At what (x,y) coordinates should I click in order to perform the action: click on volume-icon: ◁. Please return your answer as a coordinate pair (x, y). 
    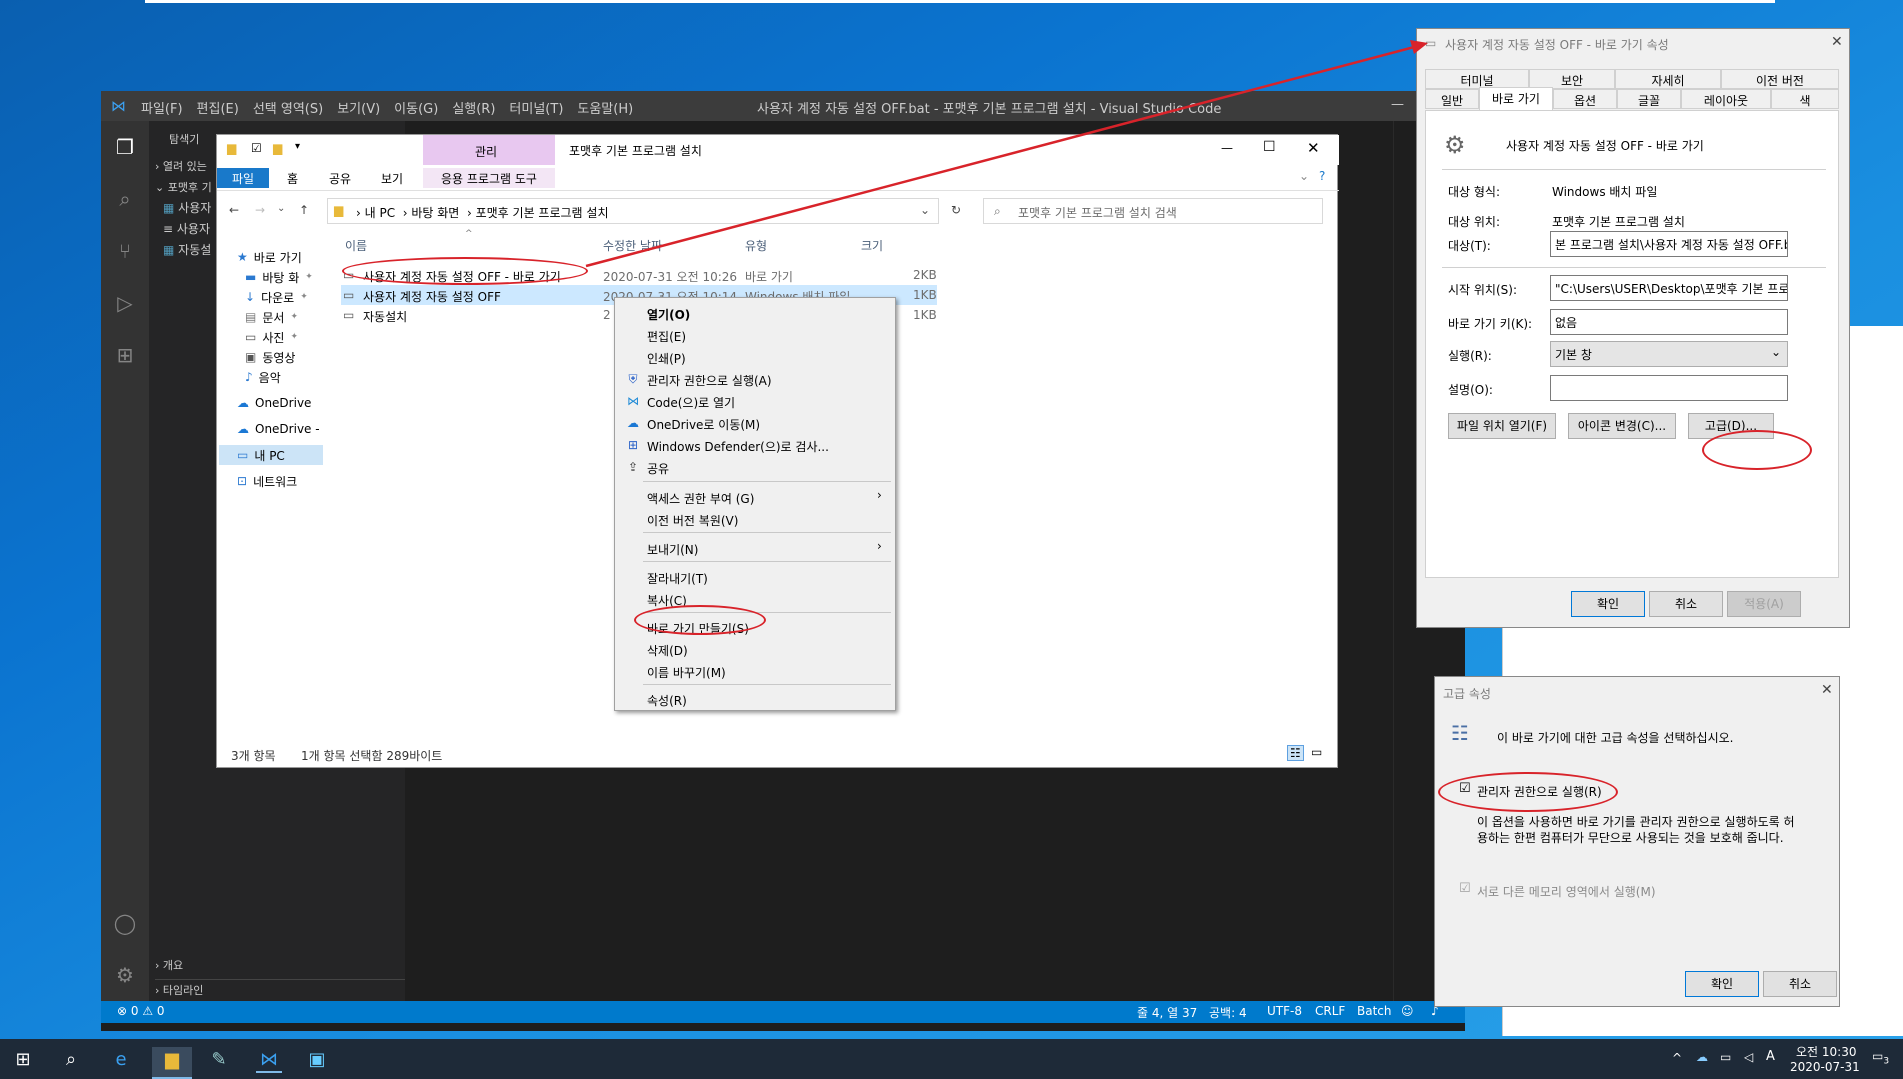
    Looking at the image, I should click on (1748, 1057).